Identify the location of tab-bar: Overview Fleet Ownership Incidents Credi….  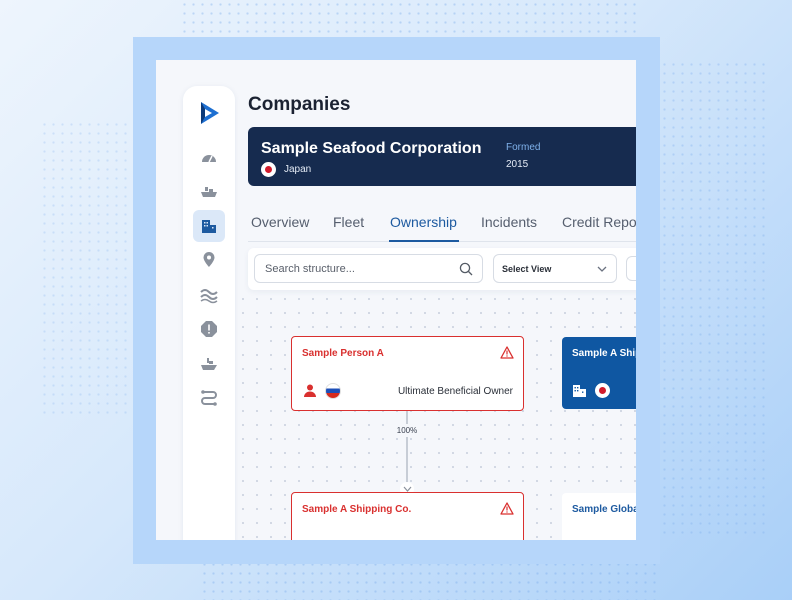
(442, 221).